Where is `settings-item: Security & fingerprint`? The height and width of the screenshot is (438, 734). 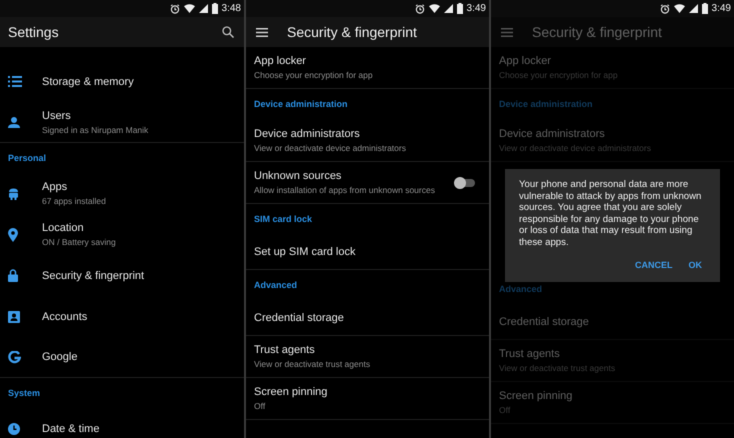 settings-item: Security & fingerprint is located at coordinates (122, 275).